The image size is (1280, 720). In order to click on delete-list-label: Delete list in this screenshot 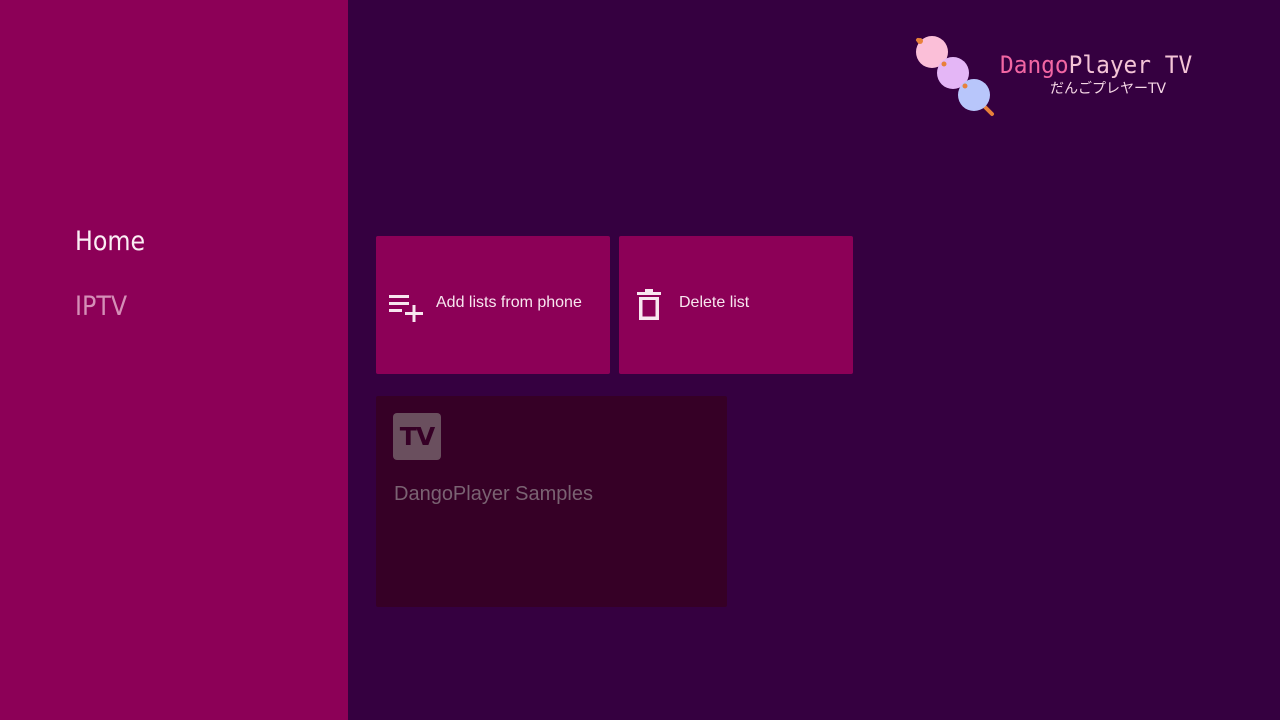, I will do `click(714, 302)`.